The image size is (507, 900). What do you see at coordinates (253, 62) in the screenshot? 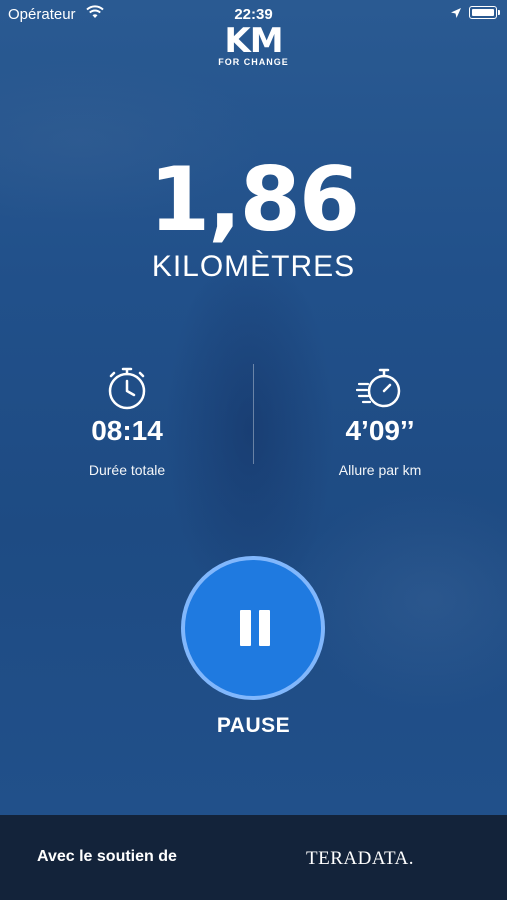
I see `logo-sub-text: FOR CHANGE` at bounding box center [253, 62].